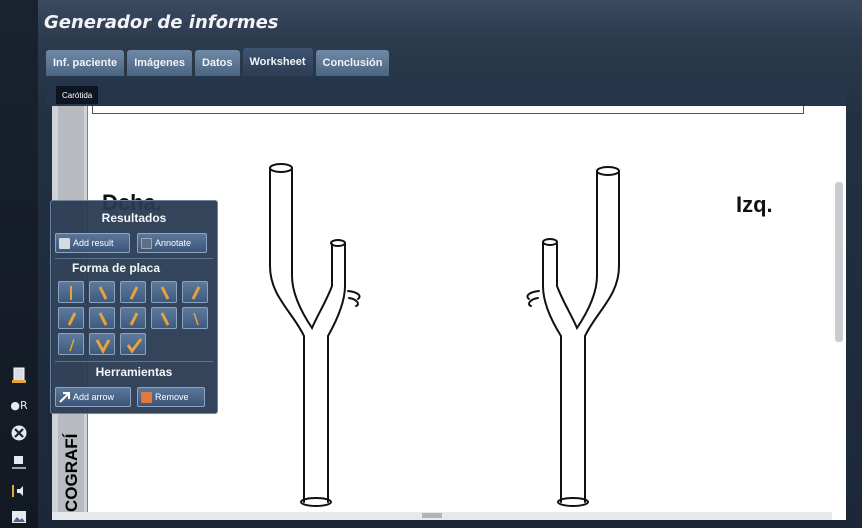 The image size is (862, 528). I want to click on volume-icon, so click(19, 491).